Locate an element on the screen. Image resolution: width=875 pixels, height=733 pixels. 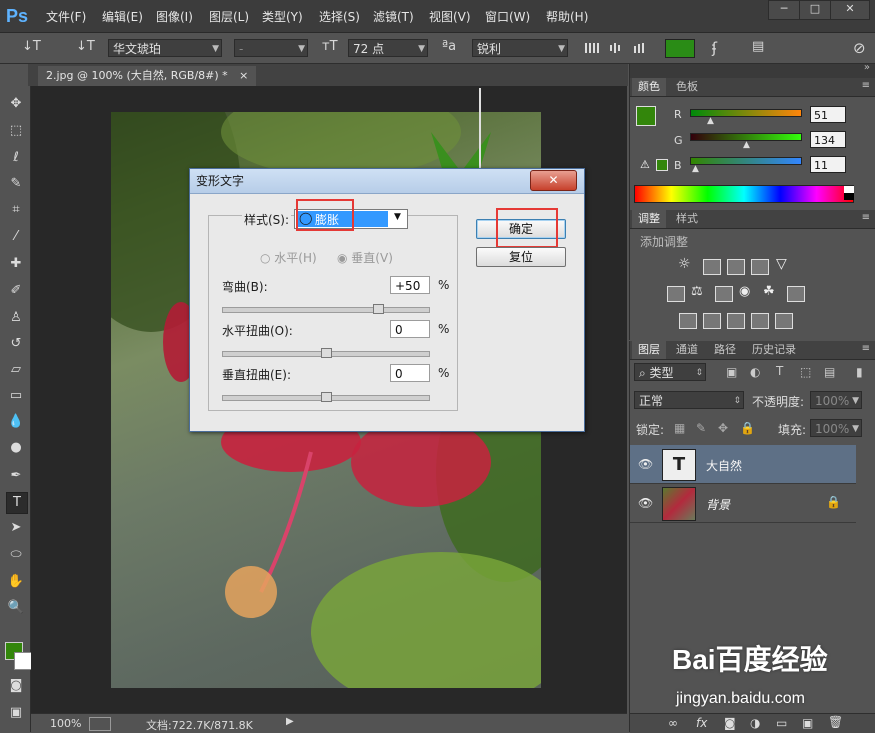
minimize-button: ─ is located at coordinates (784, 10).